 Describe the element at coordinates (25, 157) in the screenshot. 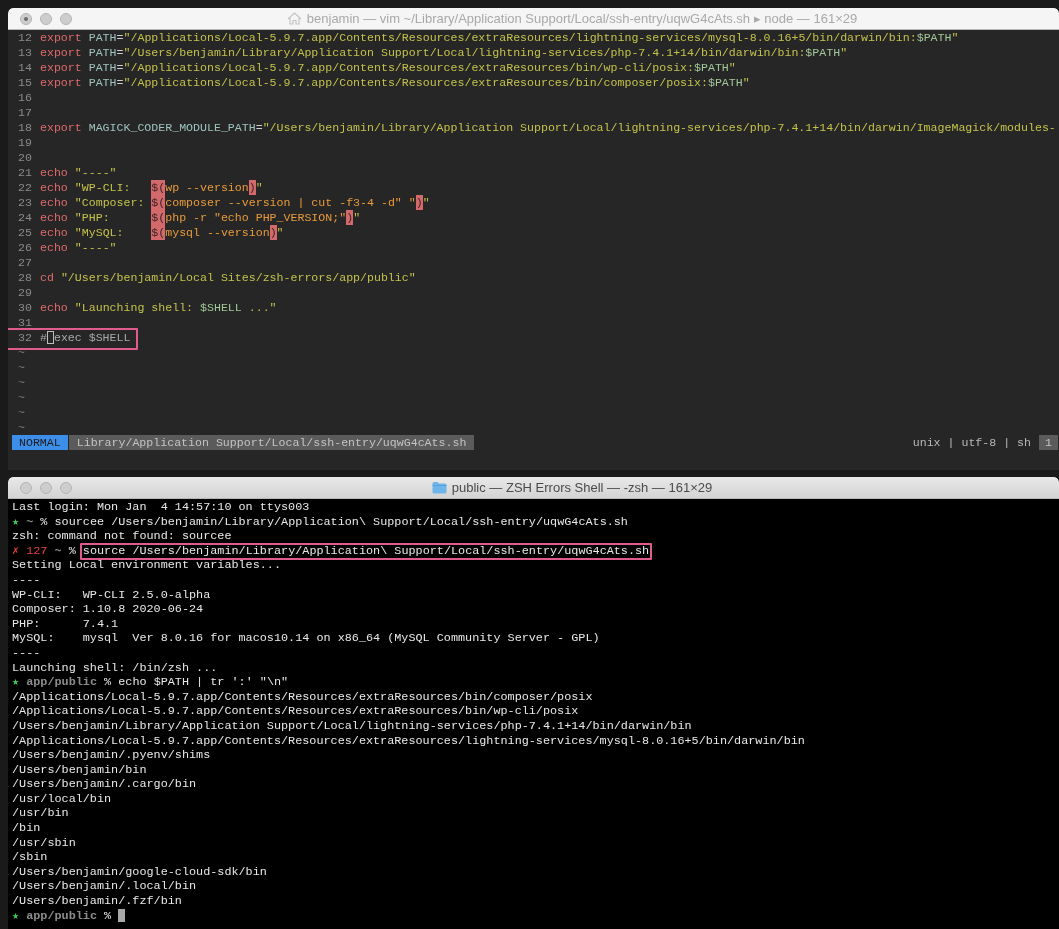

I see `line-number: 20` at that location.